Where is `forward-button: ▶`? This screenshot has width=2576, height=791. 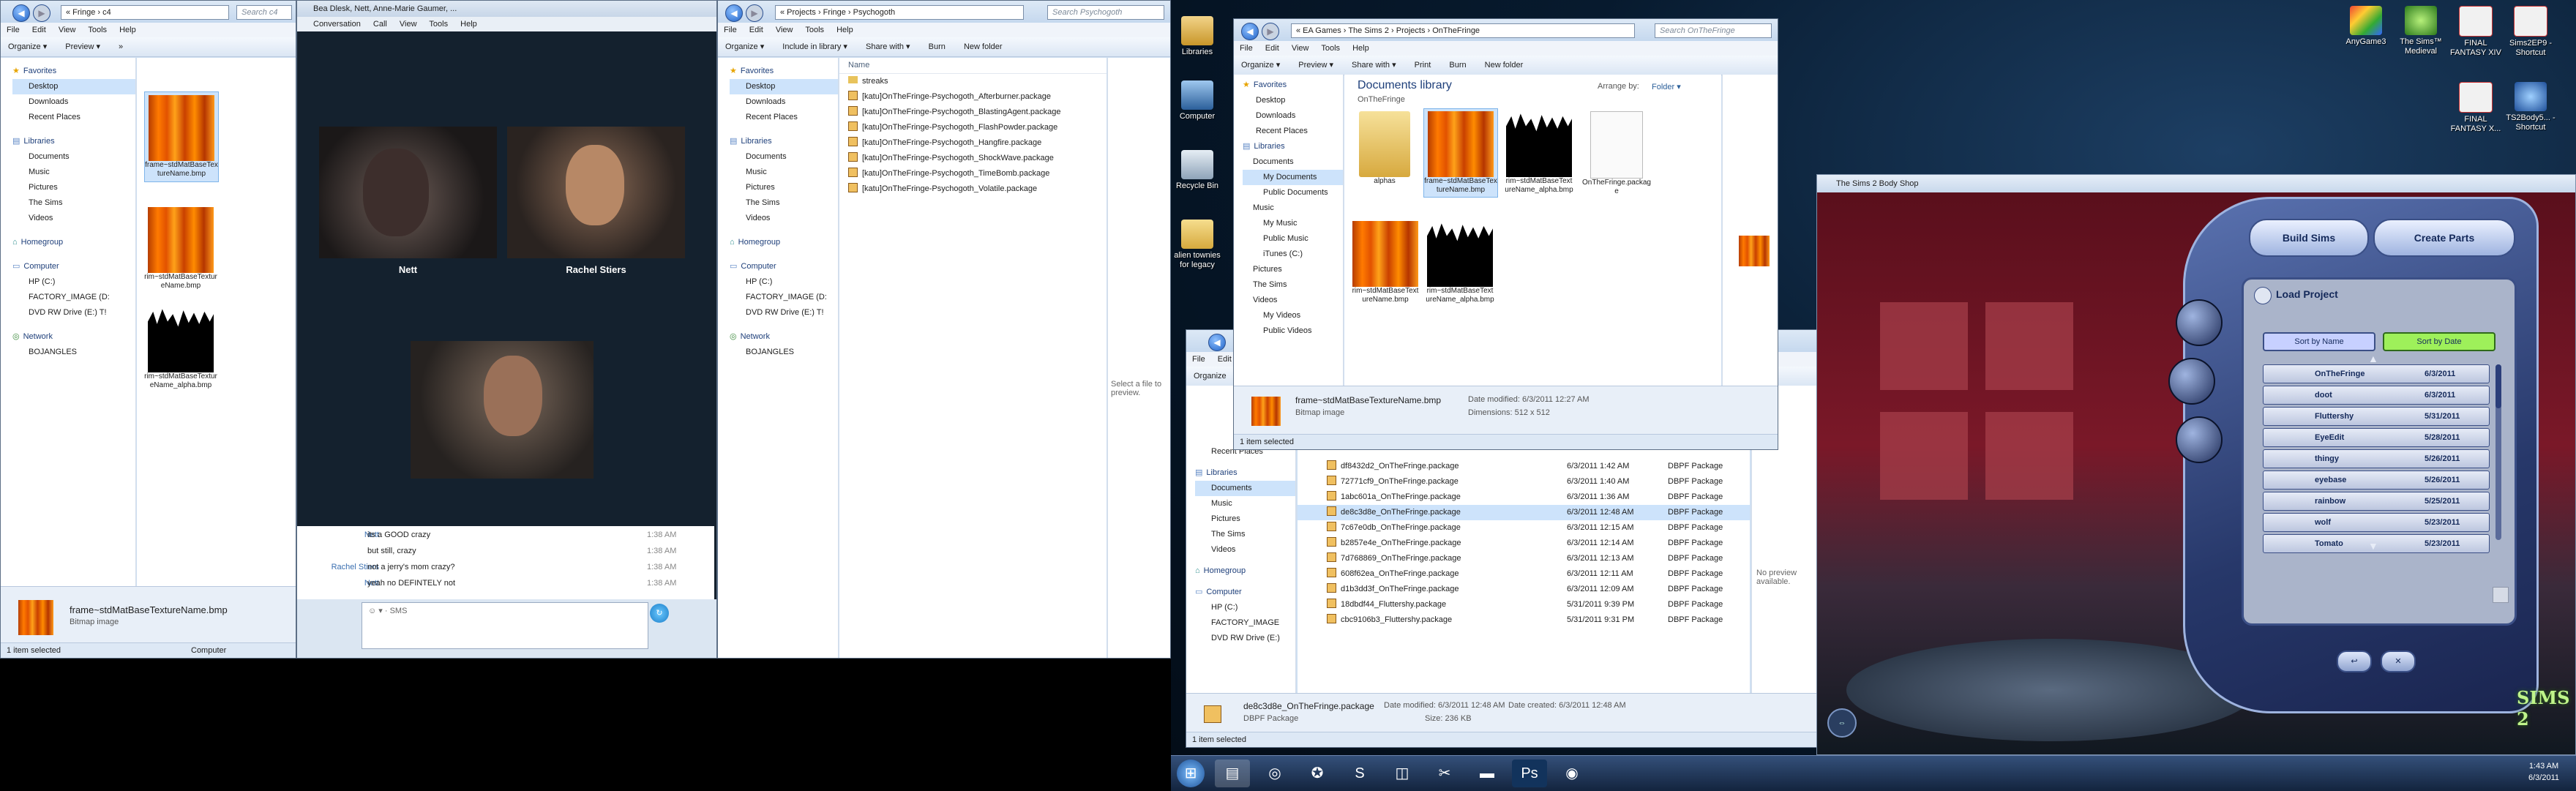
forward-button: ▶ is located at coordinates (754, 13).